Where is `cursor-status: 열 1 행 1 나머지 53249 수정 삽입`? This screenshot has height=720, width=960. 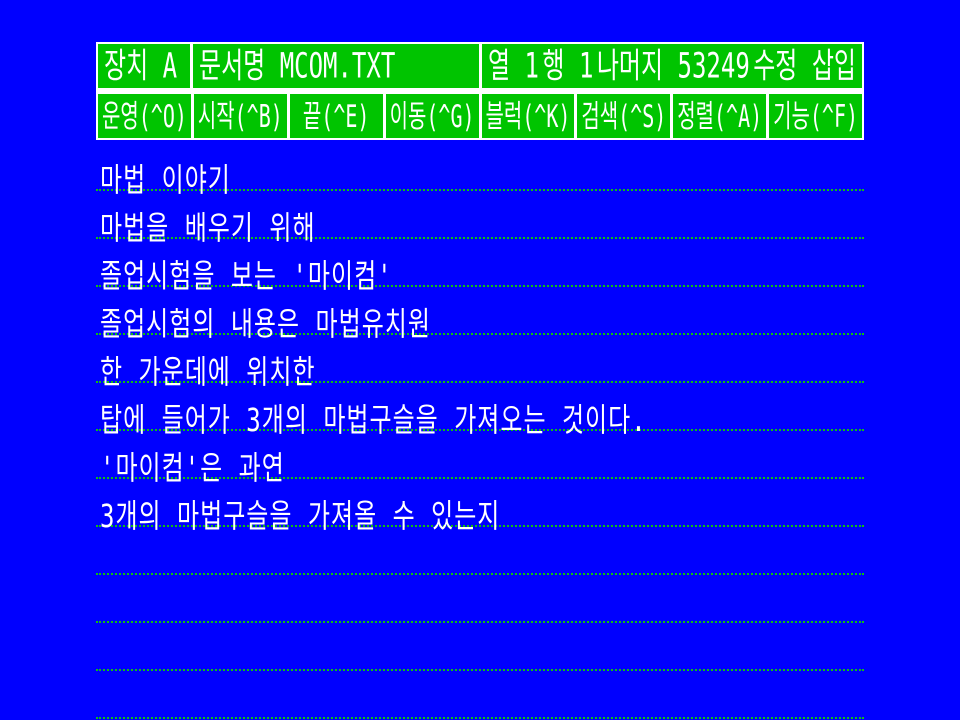
cursor-status: 열 1 행 1 나머지 53249 수정 삽입 is located at coordinates (672, 66).